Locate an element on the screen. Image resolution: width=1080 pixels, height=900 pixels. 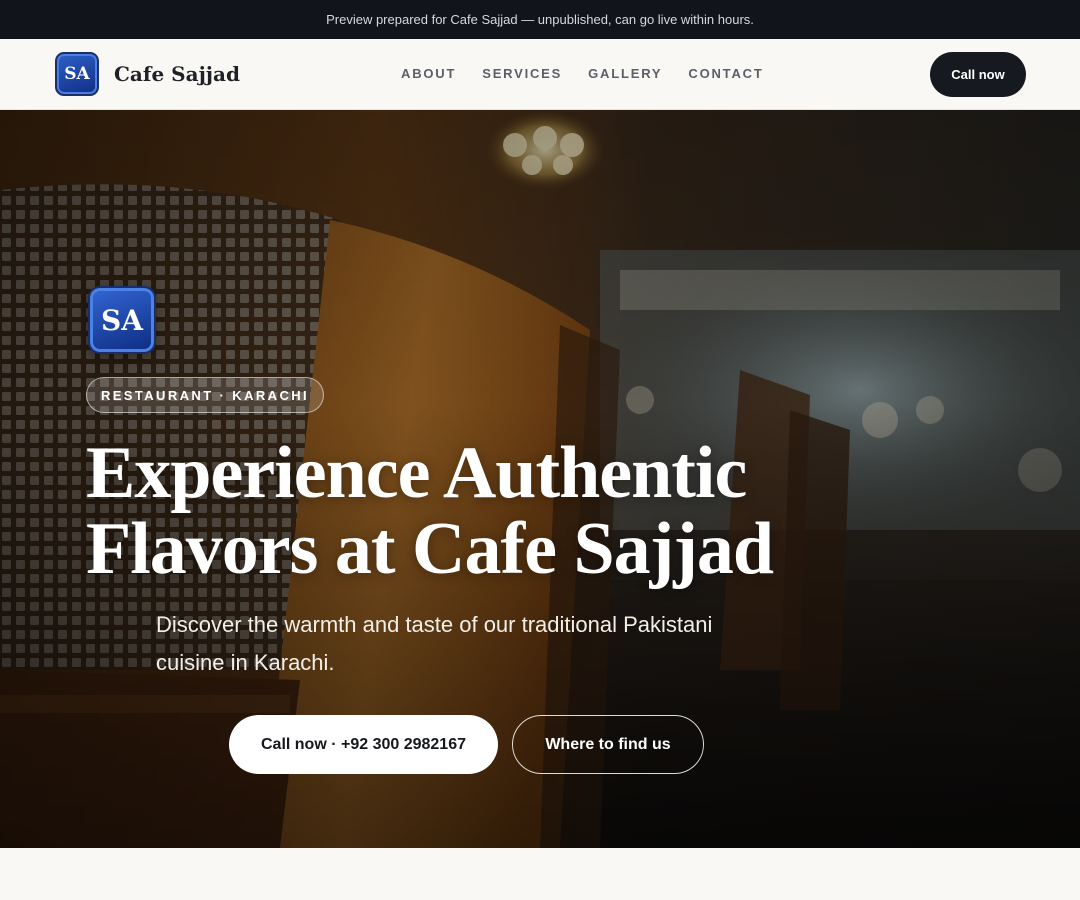
logo-badge: SA is located at coordinates (77, 74).